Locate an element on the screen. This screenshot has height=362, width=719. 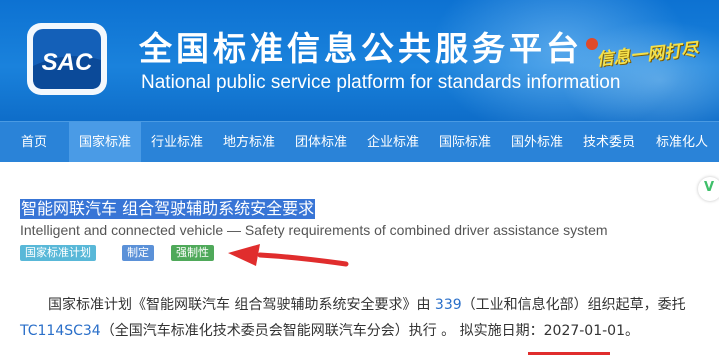
standard-title: 智能网联汽车 组合驾驶辅助系统安全要求 is located at coordinates (168, 209).